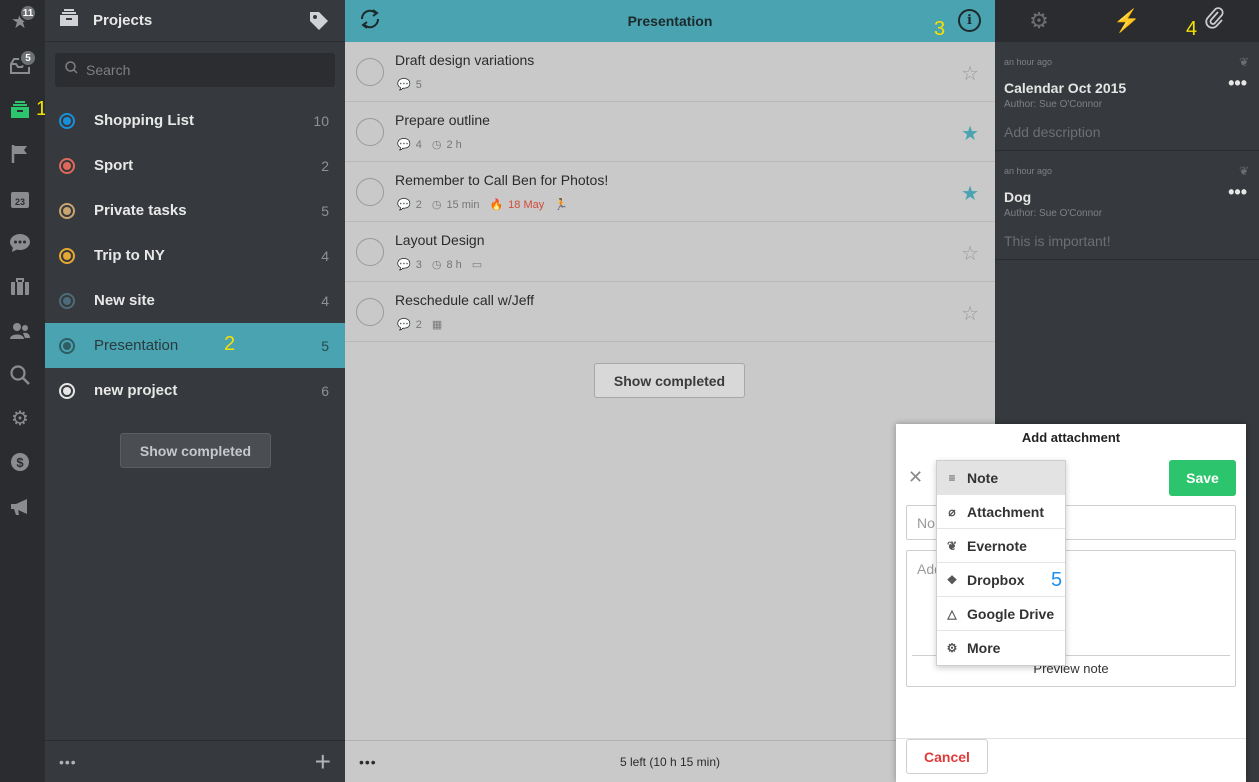 This screenshot has width=1259, height=782. What do you see at coordinates (502, 180) in the screenshot?
I see `task-title: Remember to Call Ben for Photos!` at bounding box center [502, 180].